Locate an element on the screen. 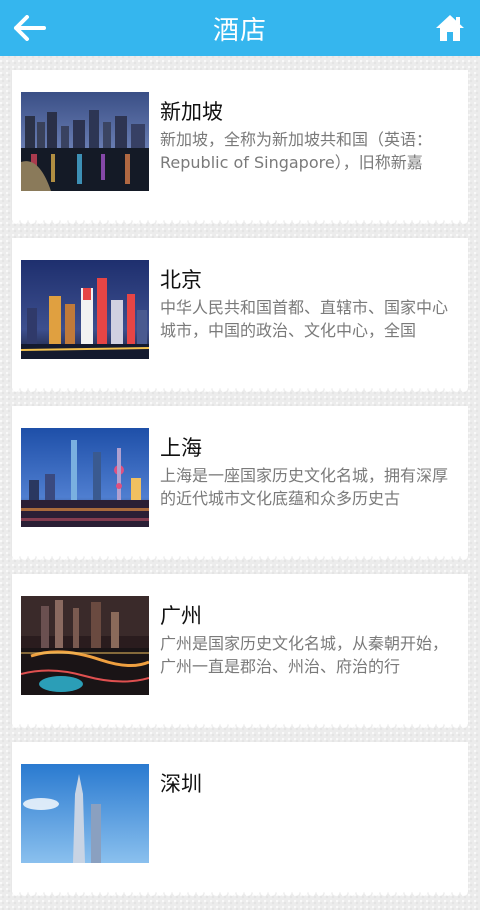 The height and width of the screenshot is (910, 480). title-bar: 酒店 is located at coordinates (240, 28).